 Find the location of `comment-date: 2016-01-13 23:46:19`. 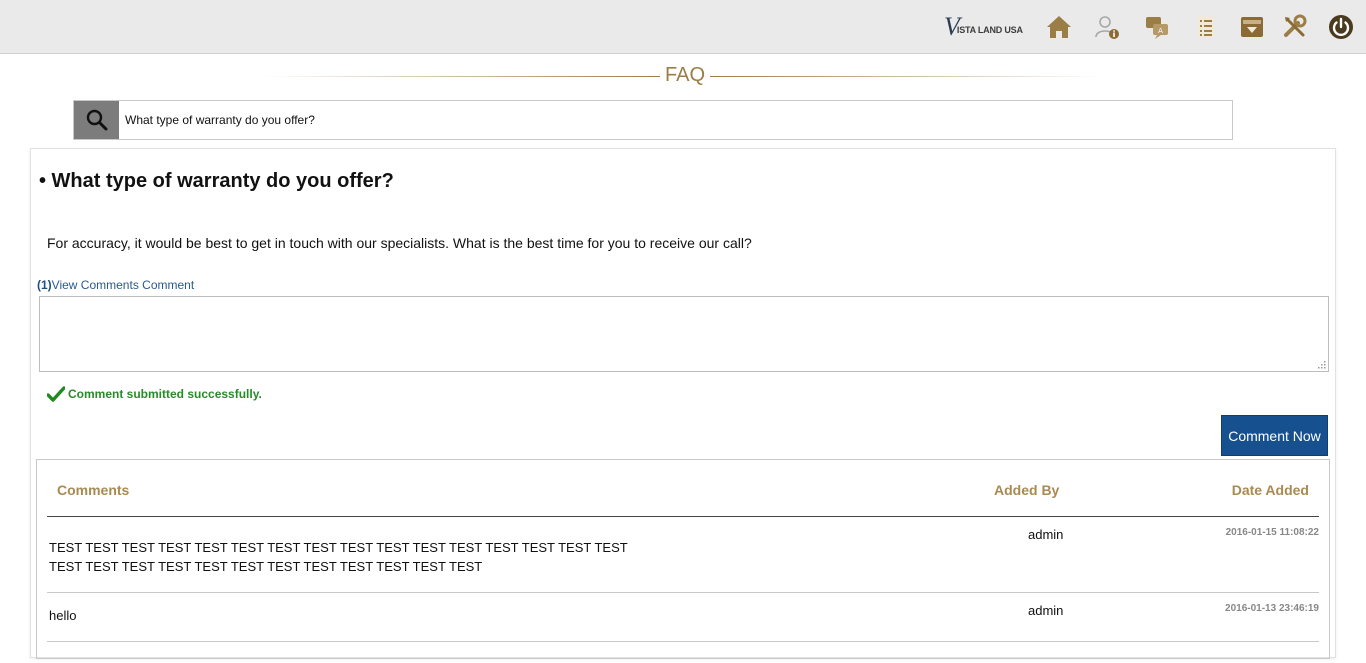

comment-date: 2016-01-13 23:46:19 is located at coordinates (1272, 608).